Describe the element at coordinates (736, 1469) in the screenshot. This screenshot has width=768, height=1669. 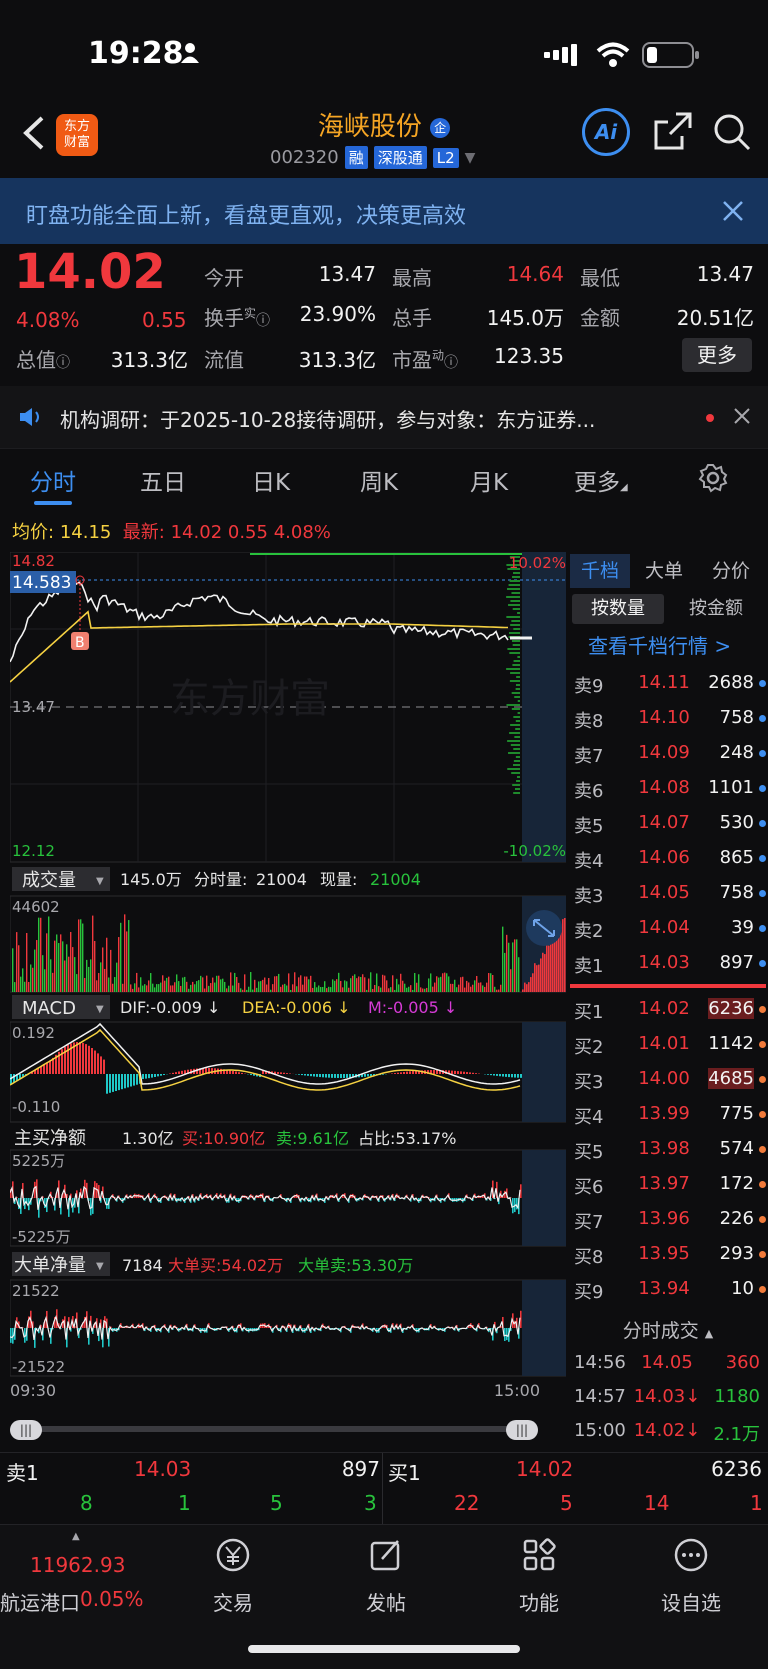
I see `buy1-vol: 6236` at that location.